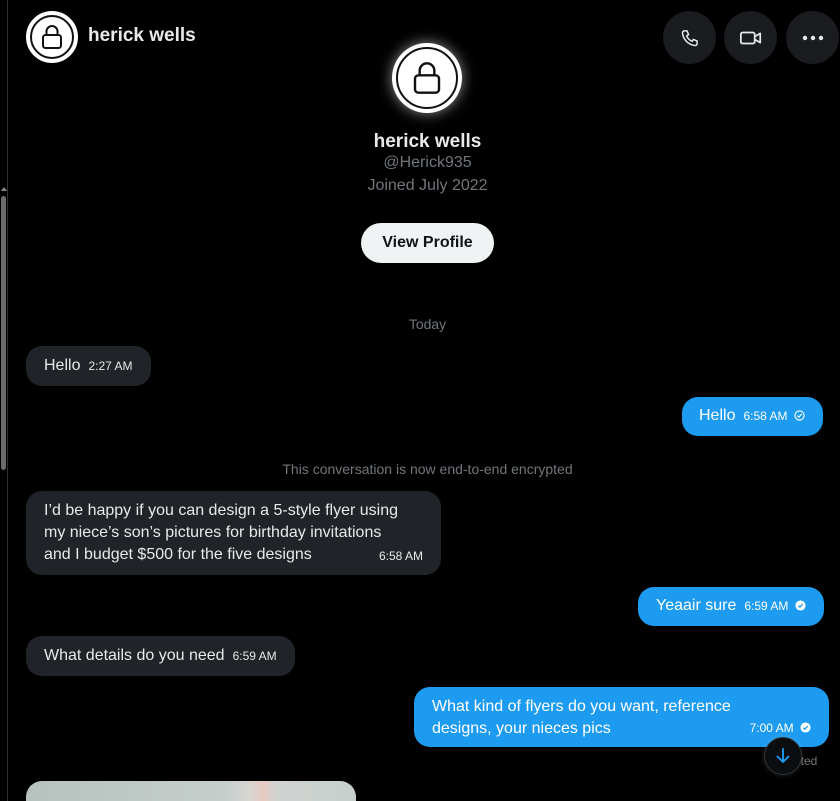 The image size is (840, 801). What do you see at coordinates (3, 333) in the screenshot?
I see `scrollbar-thumb` at bounding box center [3, 333].